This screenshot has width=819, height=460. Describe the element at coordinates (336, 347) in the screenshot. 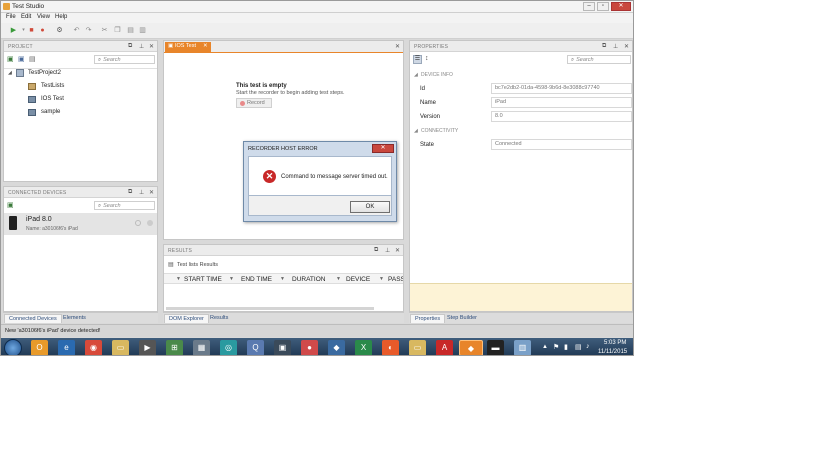

I see `postgres-icon: ◆` at that location.